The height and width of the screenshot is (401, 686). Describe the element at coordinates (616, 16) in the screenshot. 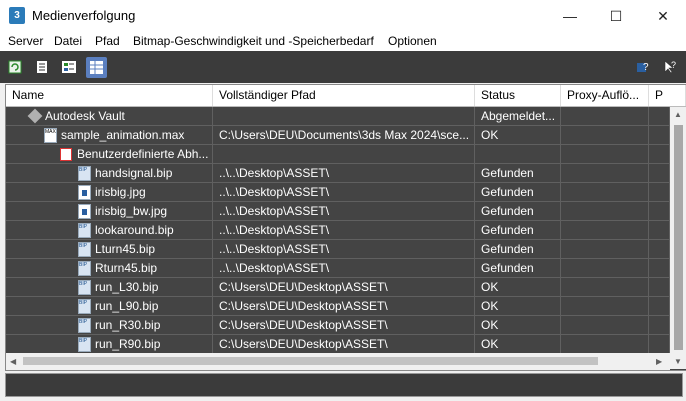

I see `maximize-button: ☐` at that location.